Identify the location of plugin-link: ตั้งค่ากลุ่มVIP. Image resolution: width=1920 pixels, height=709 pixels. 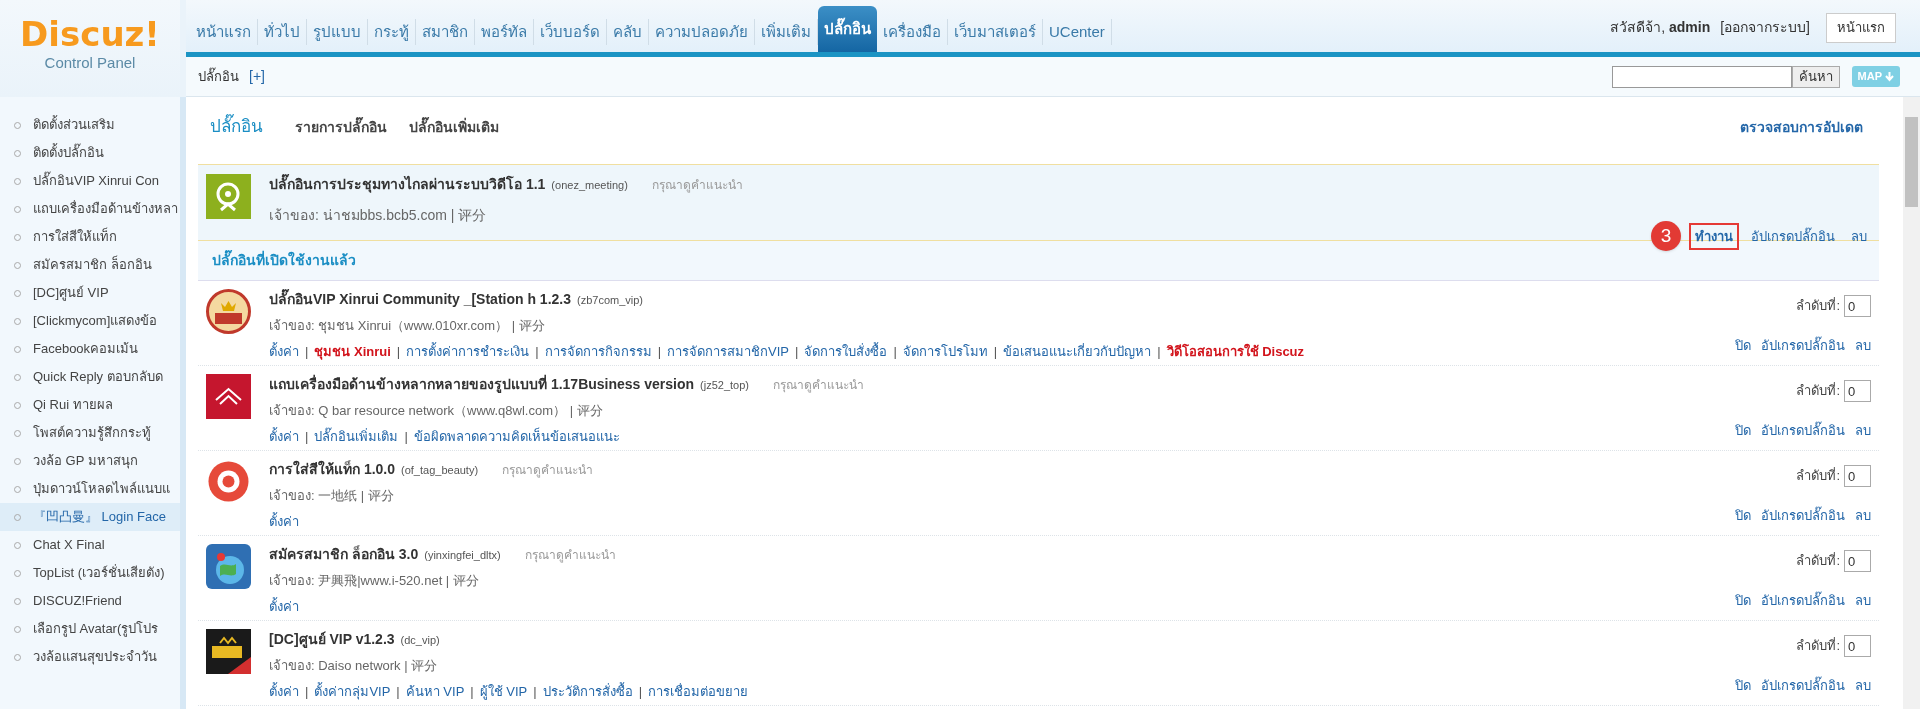
(352, 691).